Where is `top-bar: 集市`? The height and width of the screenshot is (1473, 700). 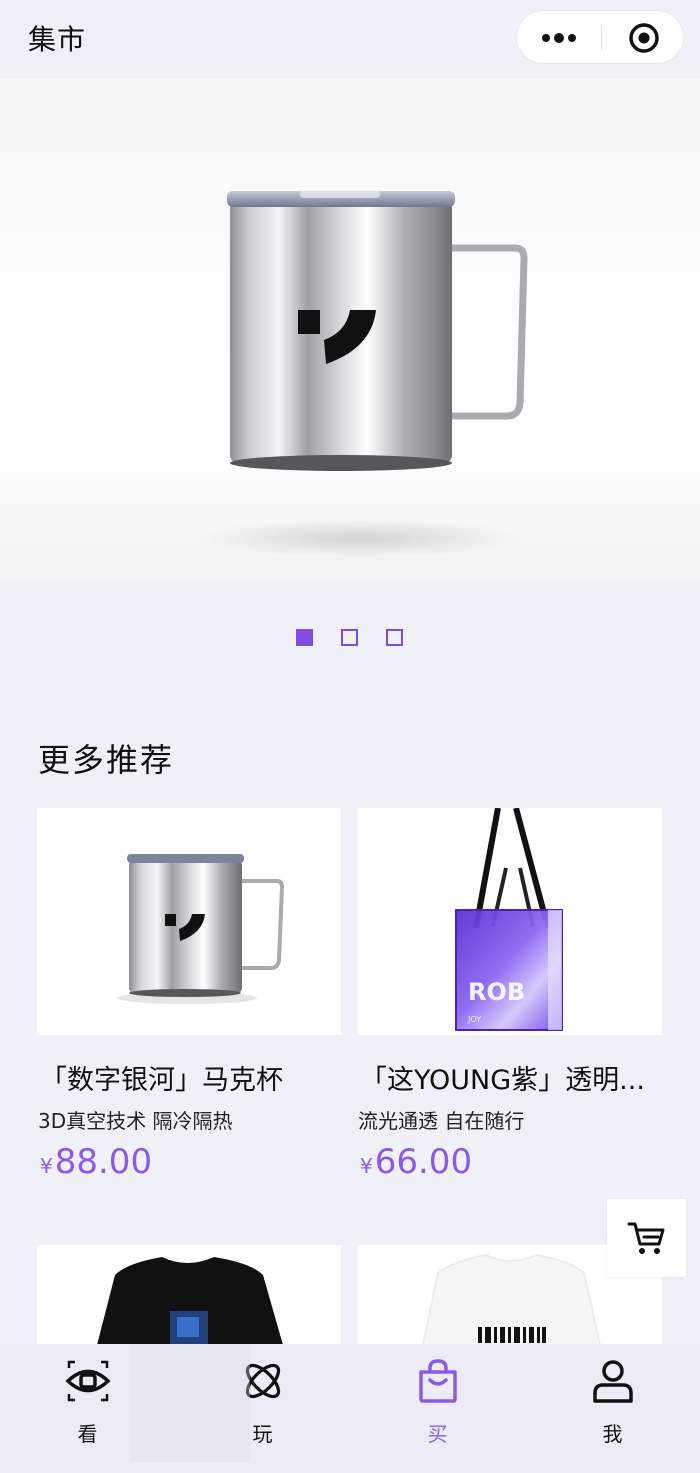 top-bar: 集市 is located at coordinates (350, 38).